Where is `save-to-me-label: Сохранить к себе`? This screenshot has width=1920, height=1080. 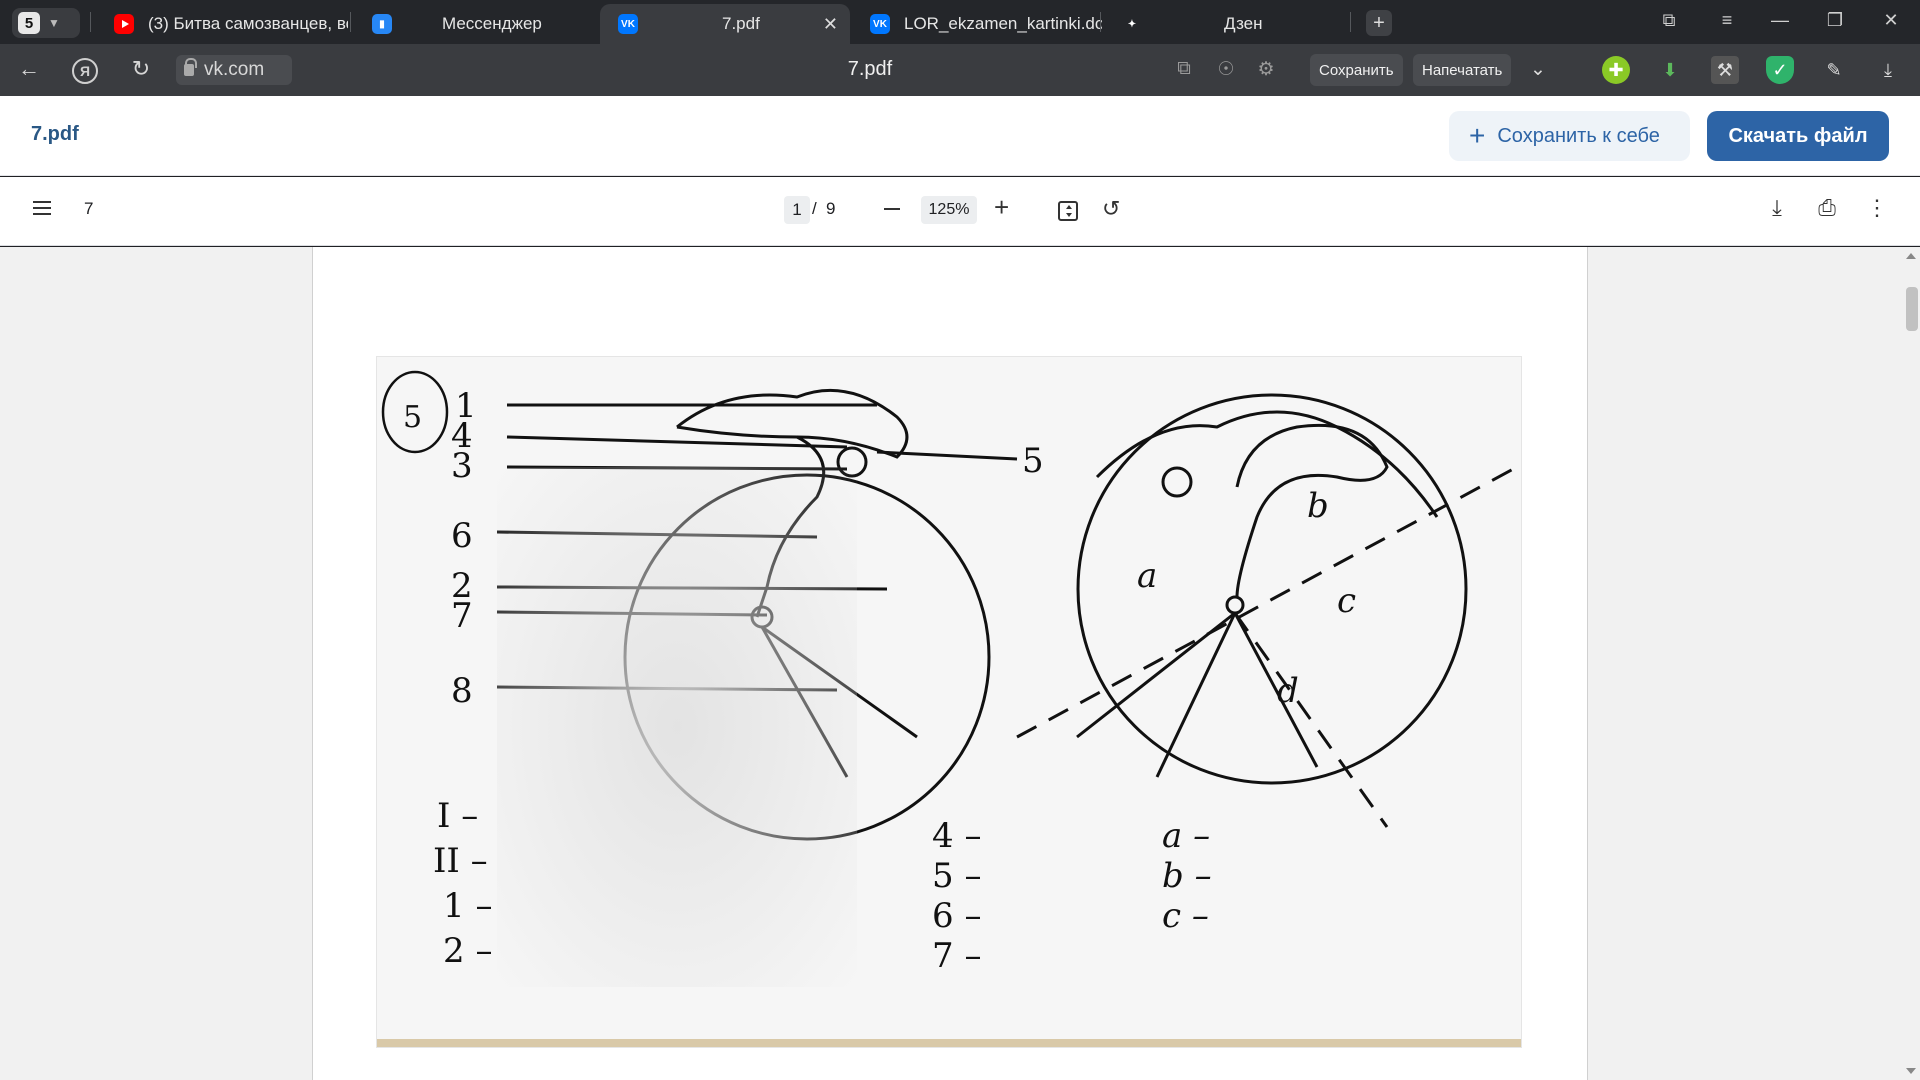 save-to-me-label: Сохранить к себе is located at coordinates (1578, 135).